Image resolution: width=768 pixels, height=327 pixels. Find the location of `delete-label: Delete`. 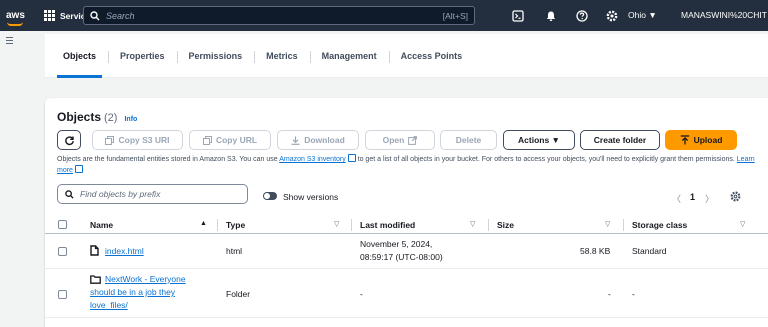

delete-label: Delete is located at coordinates (468, 140).